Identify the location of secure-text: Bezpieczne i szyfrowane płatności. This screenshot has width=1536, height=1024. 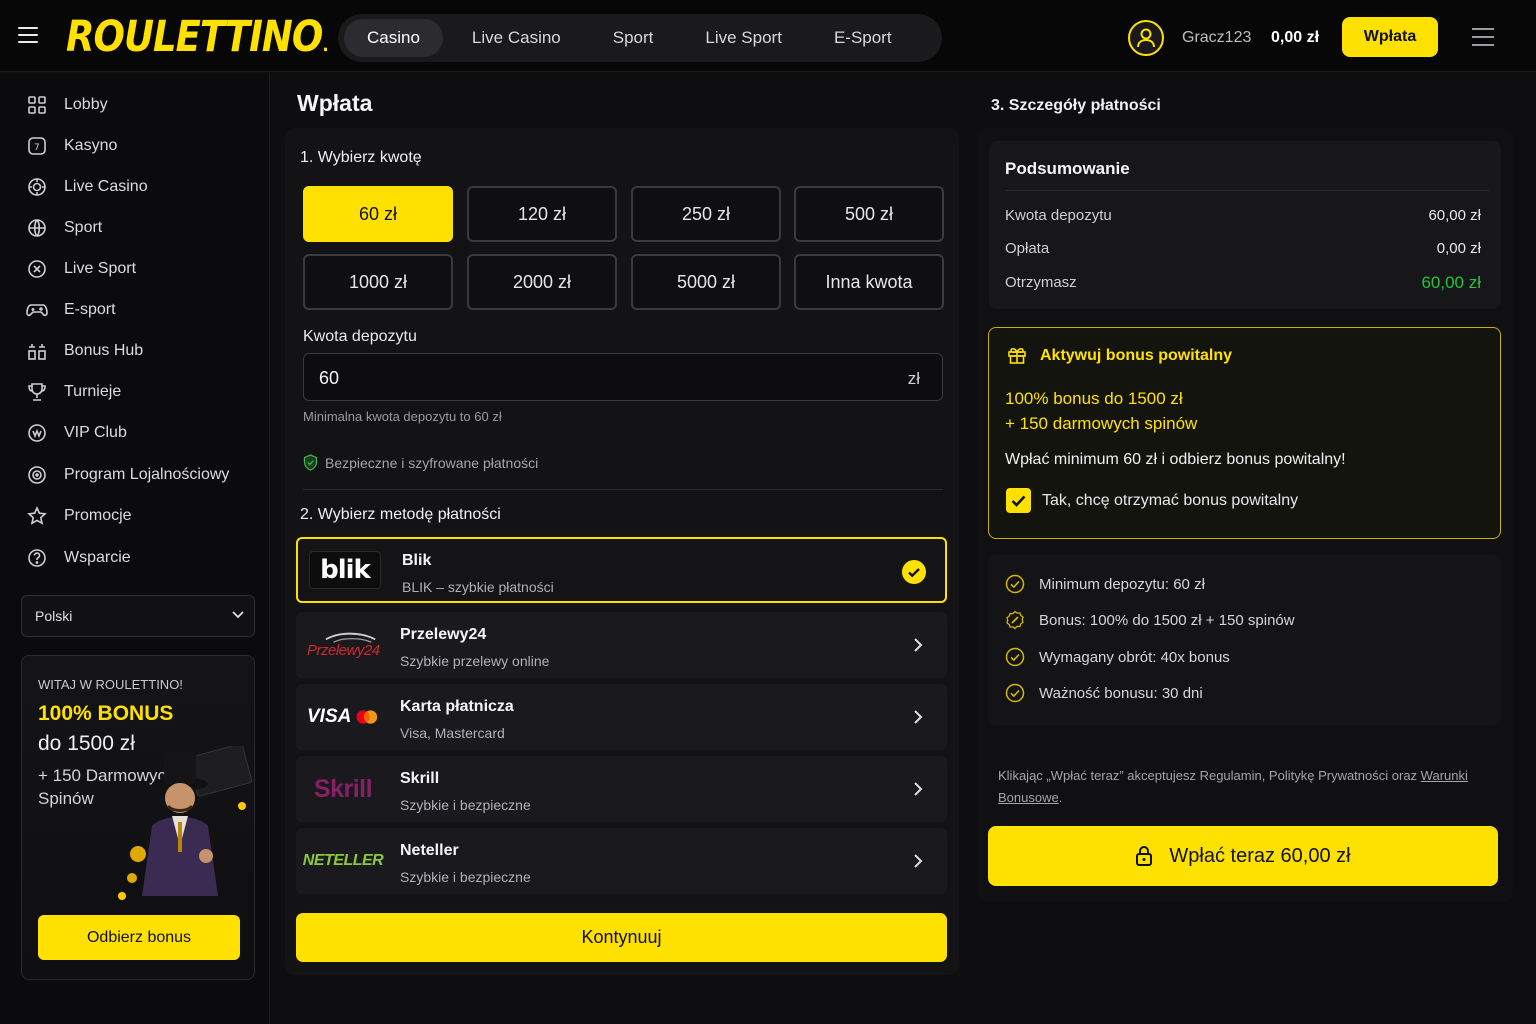
(432, 462).